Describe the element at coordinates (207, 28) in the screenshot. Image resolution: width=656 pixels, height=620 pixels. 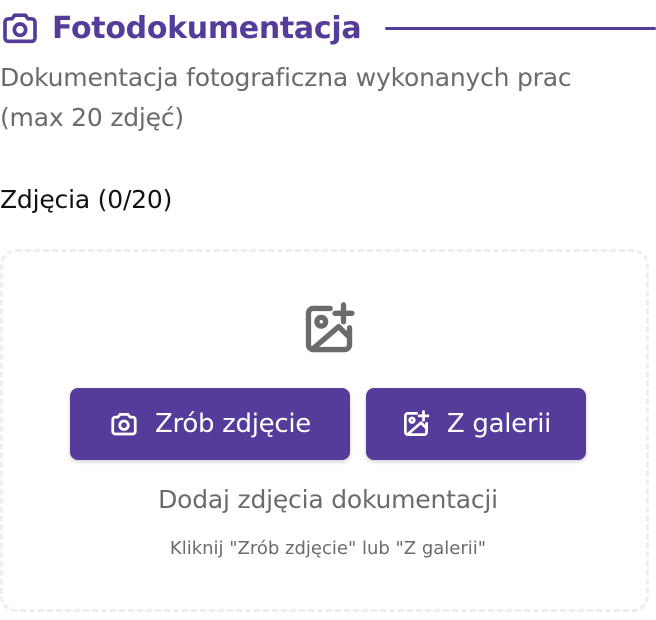
I see `section-title: Fotodokumentacja` at that location.